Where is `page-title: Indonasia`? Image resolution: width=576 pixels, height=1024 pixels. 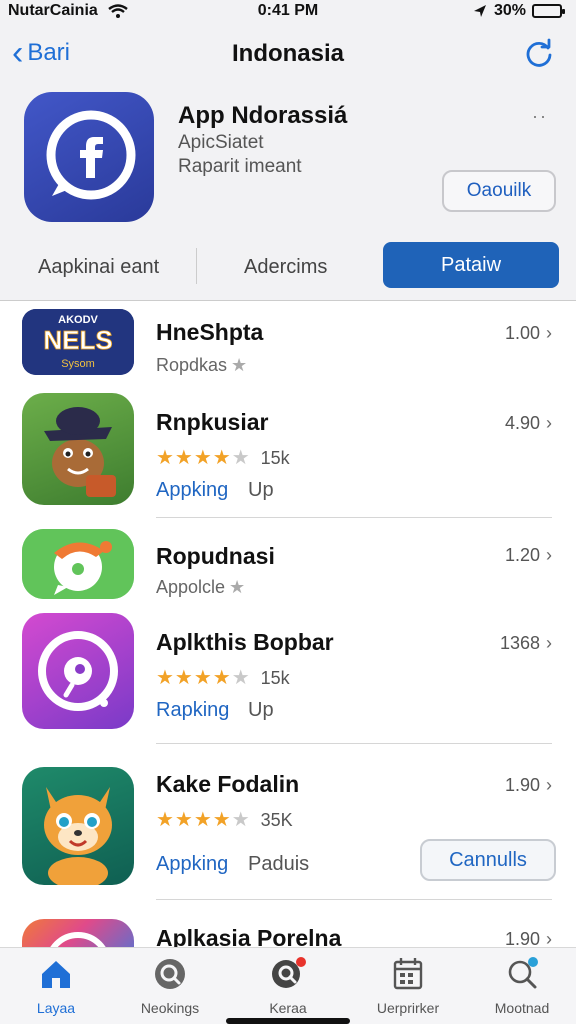
page-title: Indonasia is located at coordinates (288, 53).